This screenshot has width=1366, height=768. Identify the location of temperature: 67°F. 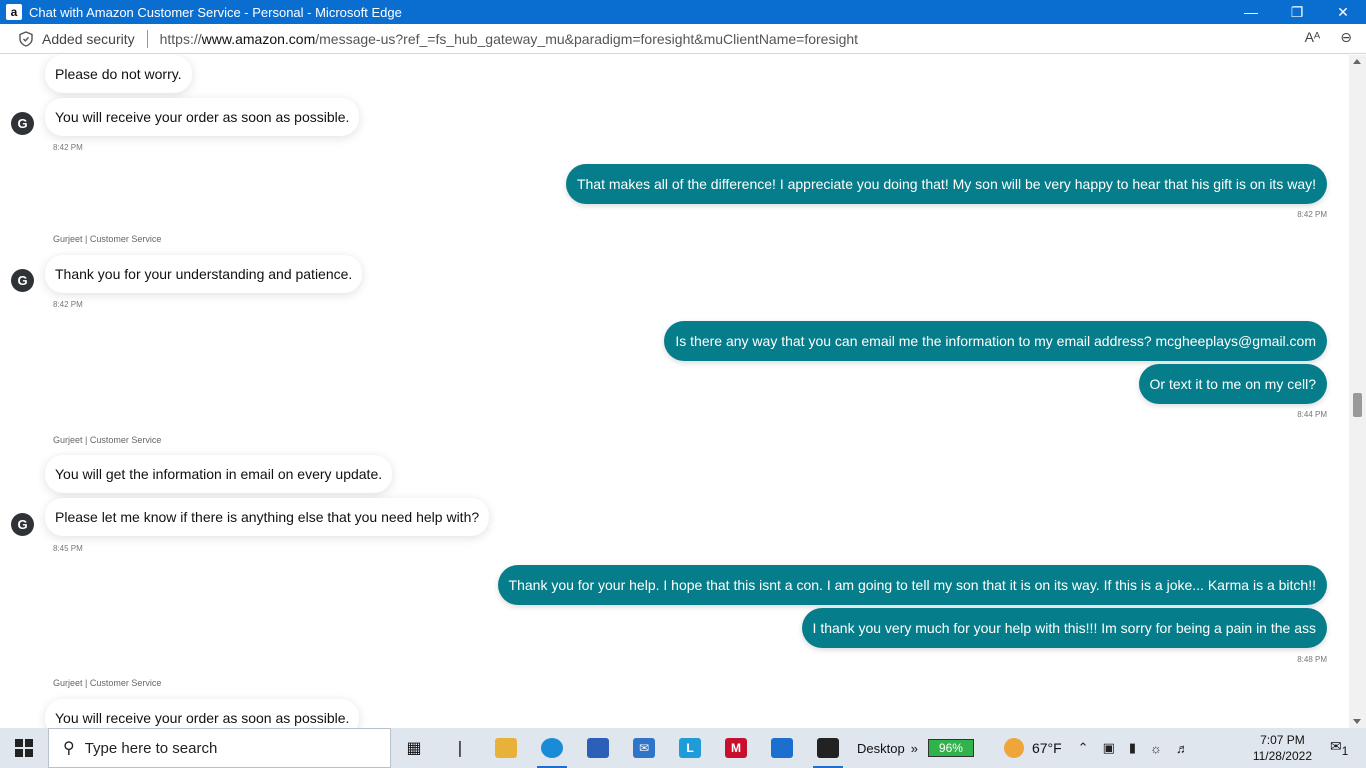
(1046, 748).